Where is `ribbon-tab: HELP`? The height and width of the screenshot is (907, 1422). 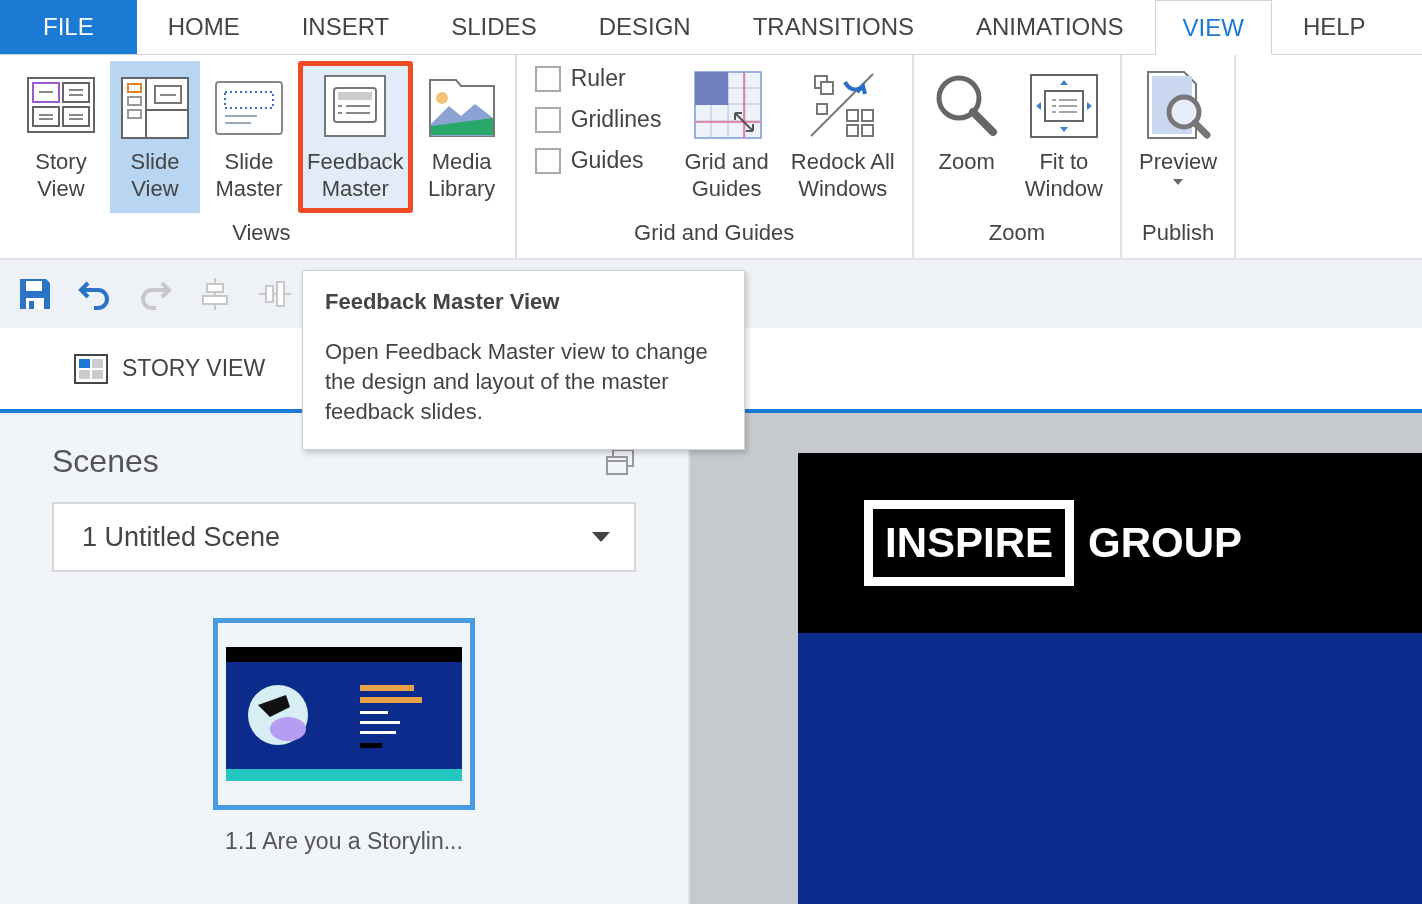
ribbon-tab: HELP is located at coordinates (1334, 27).